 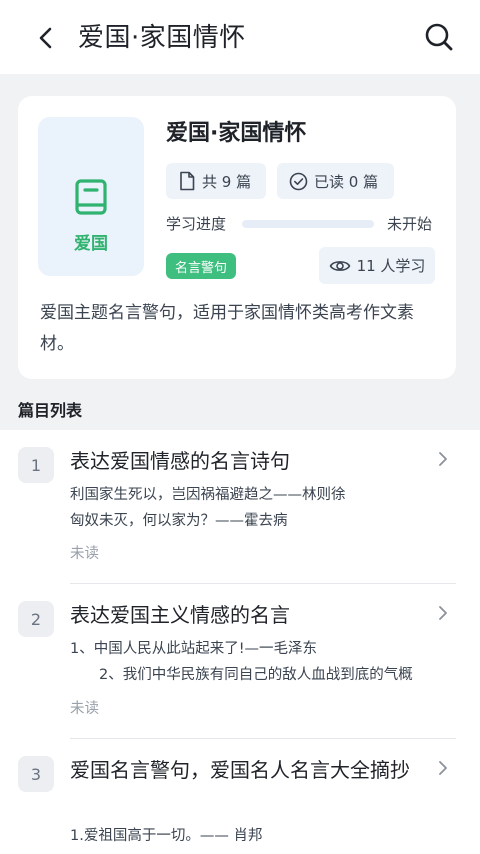 I want to click on cover-label: 爱国, so click(x=91, y=244).